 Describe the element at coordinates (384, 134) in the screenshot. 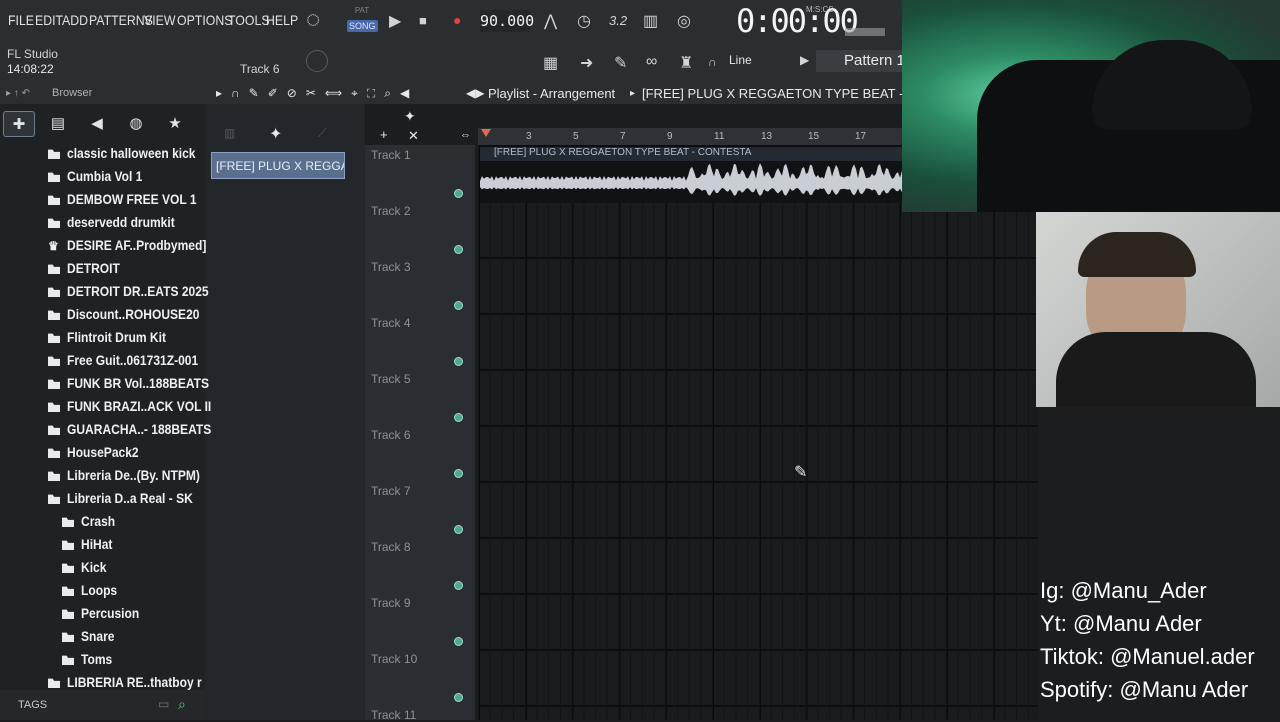

I see `add-track-icon: +` at that location.